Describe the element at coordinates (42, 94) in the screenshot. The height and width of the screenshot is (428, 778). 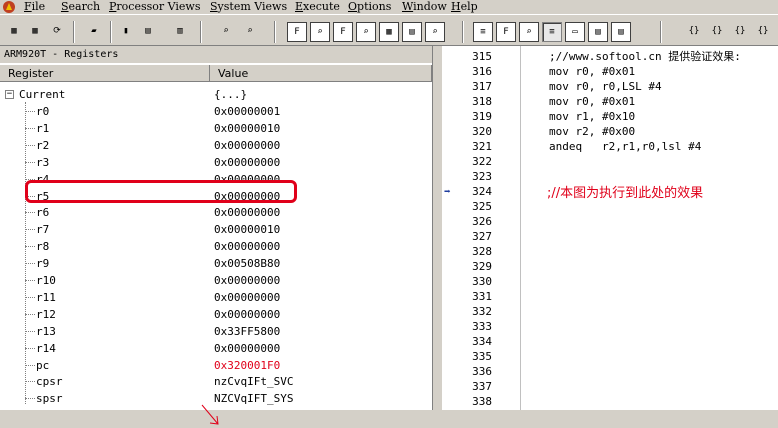
I see `tree-root-current: Current` at that location.